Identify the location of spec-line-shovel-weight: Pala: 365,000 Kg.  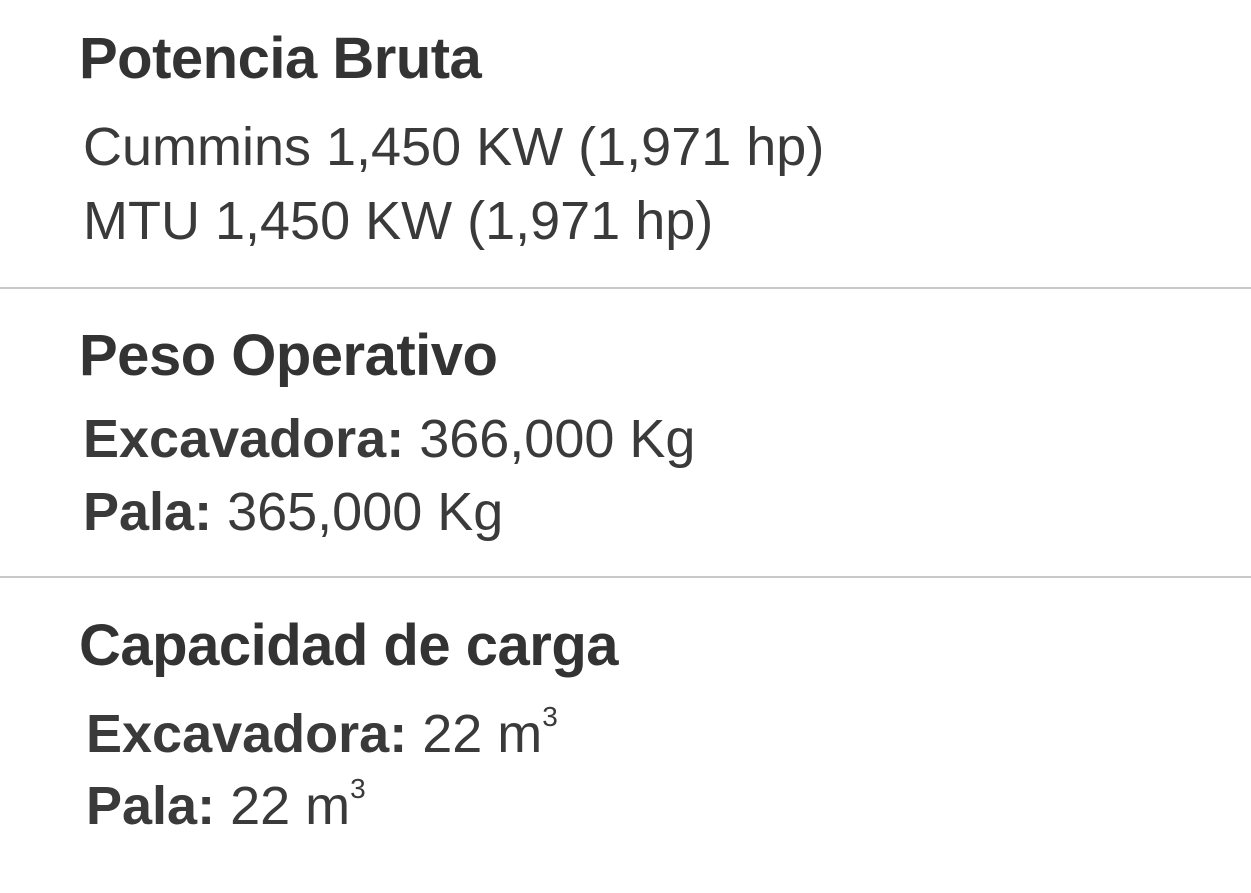
(293, 512).